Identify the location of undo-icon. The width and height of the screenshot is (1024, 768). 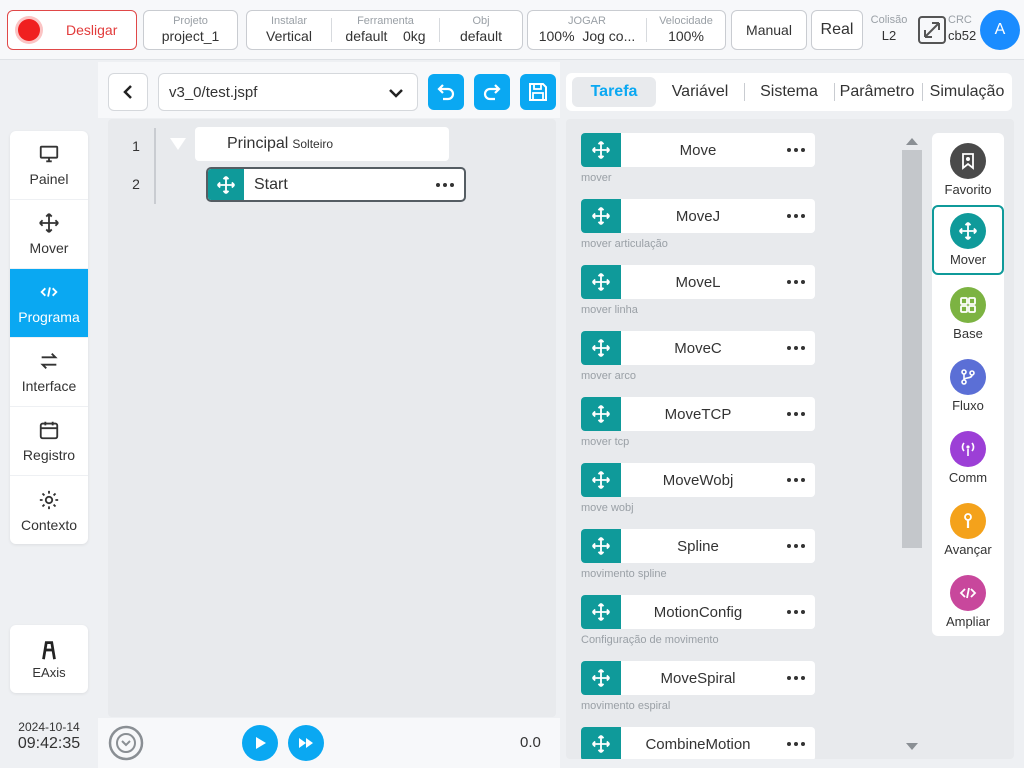
(446, 92).